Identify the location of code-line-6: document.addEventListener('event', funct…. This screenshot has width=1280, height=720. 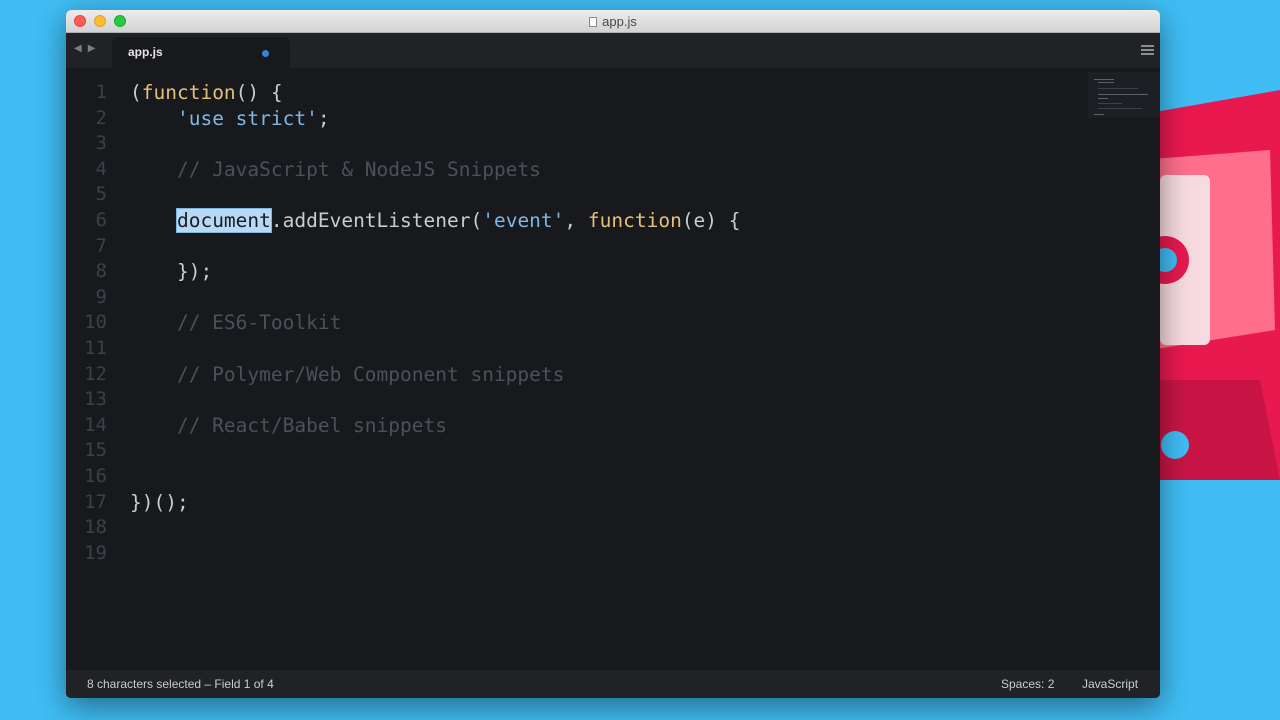
(435, 221).